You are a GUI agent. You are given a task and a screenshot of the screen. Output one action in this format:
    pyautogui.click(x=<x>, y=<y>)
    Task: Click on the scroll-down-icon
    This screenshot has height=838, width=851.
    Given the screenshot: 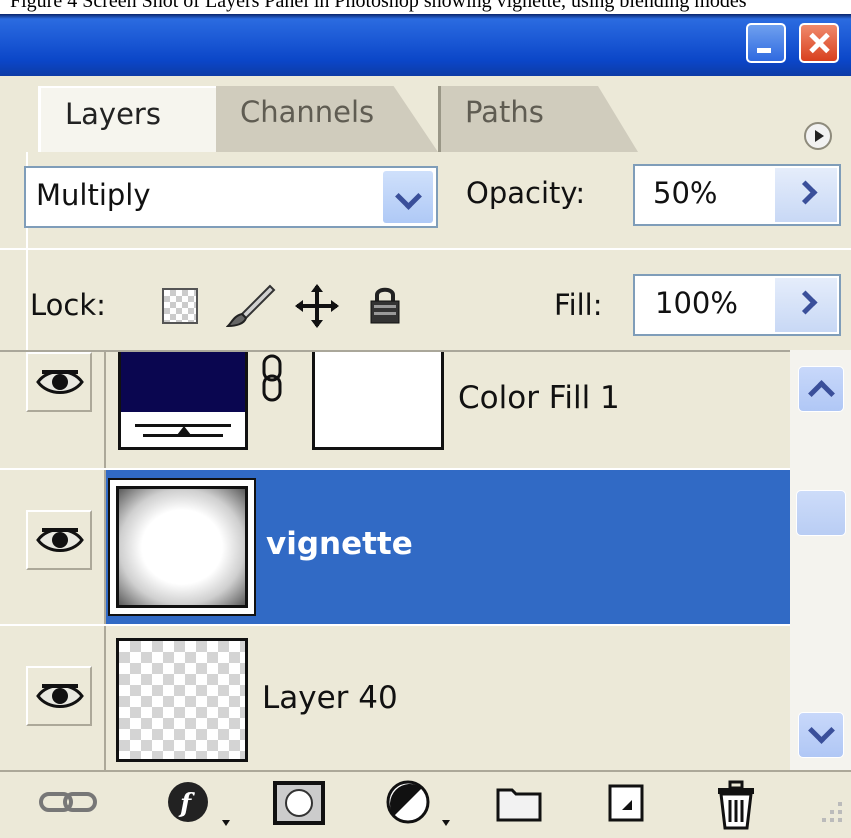 What is the action you would take?
    pyautogui.click(x=821, y=735)
    